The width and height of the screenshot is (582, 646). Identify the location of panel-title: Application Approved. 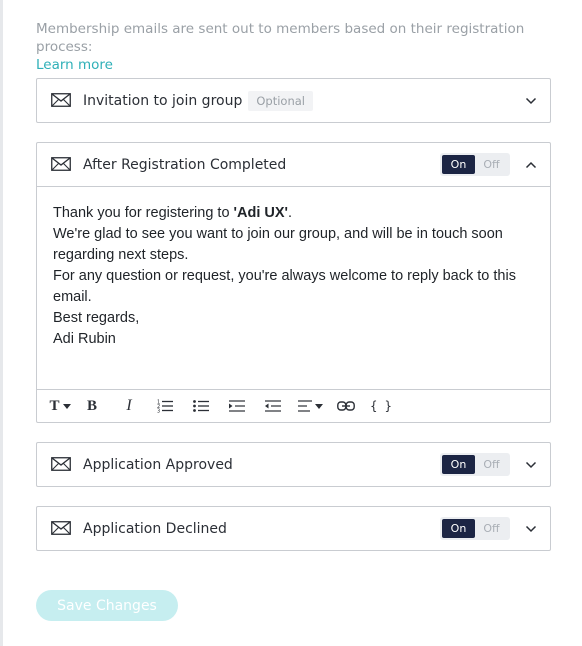
(158, 464).